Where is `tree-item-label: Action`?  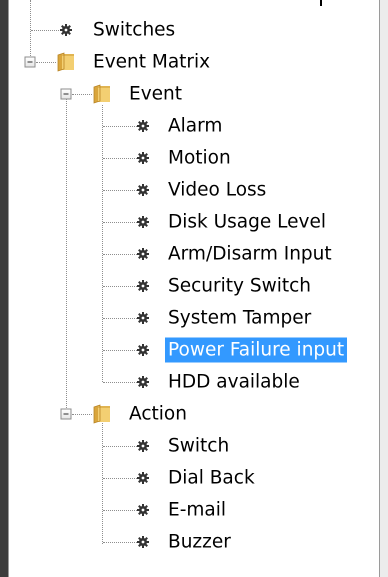
tree-item-label: Action is located at coordinates (158, 414).